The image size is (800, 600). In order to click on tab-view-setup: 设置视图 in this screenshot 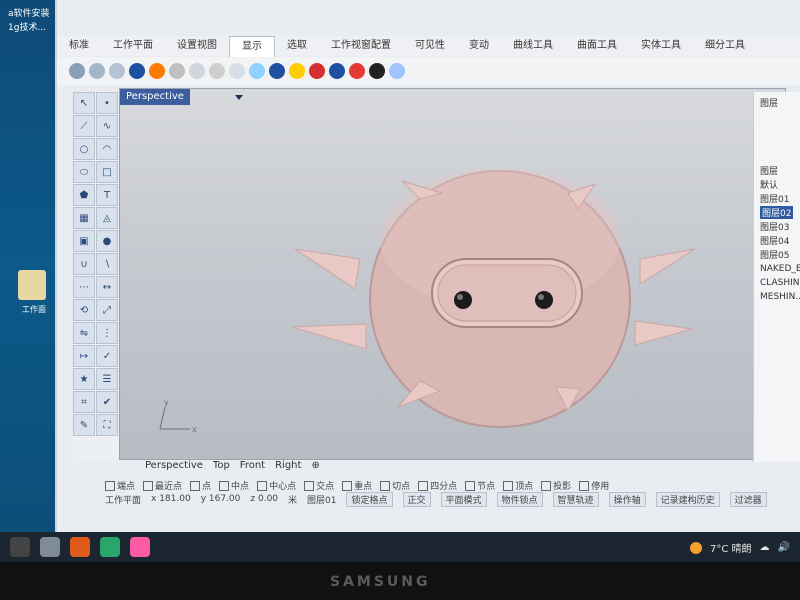, I will do `click(197, 46)`.